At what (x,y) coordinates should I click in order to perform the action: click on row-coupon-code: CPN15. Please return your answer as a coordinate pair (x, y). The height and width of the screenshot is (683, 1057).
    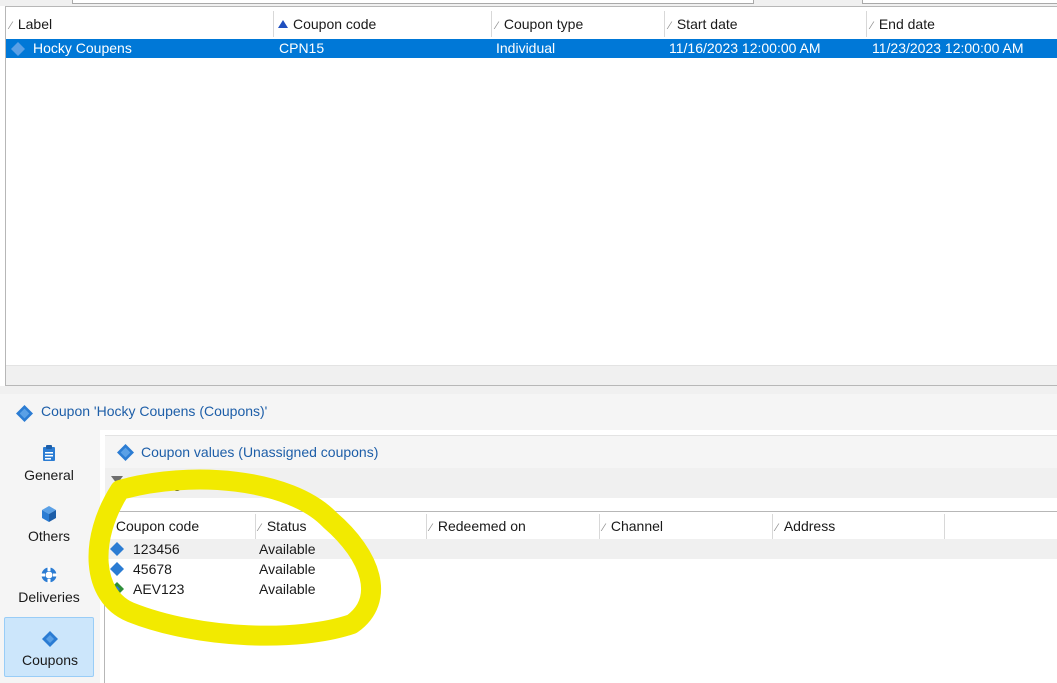
    Looking at the image, I should click on (302, 48).